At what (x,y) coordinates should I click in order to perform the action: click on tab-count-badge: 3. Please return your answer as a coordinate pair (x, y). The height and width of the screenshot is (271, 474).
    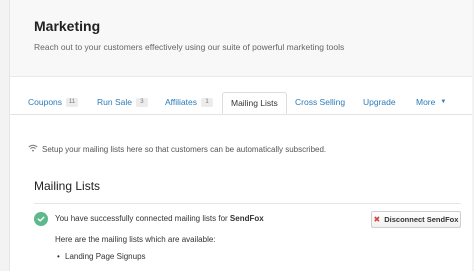
    Looking at the image, I should click on (141, 102).